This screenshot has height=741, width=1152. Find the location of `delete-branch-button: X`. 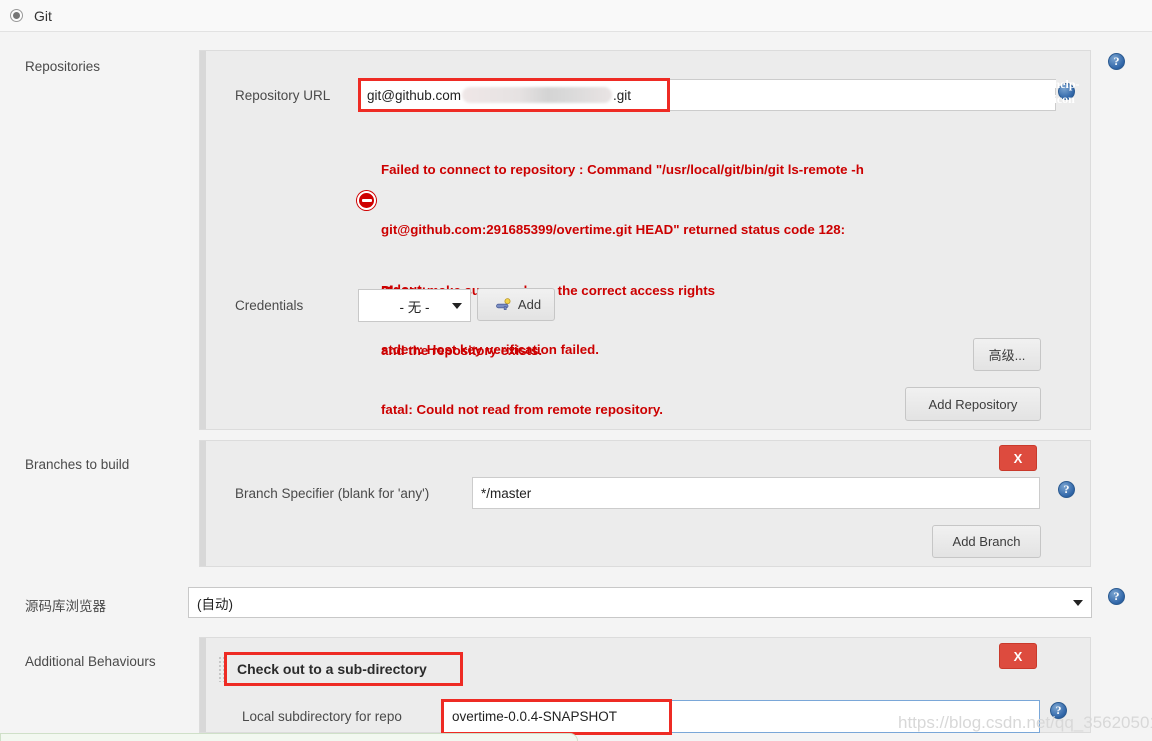

delete-branch-button: X is located at coordinates (1018, 458).